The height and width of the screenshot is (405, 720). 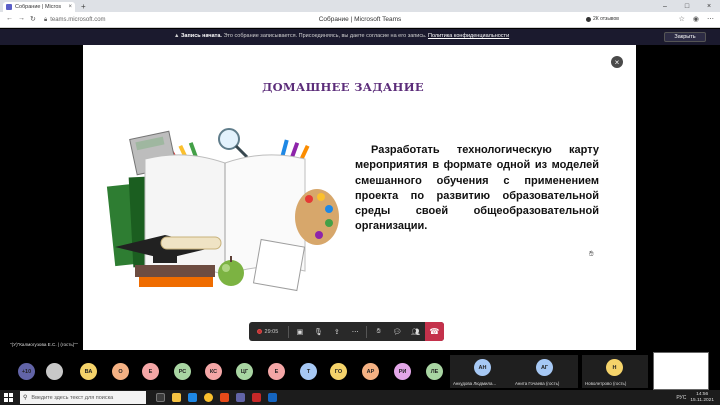 I want to click on participant-avatar: Т, so click(x=308, y=371).